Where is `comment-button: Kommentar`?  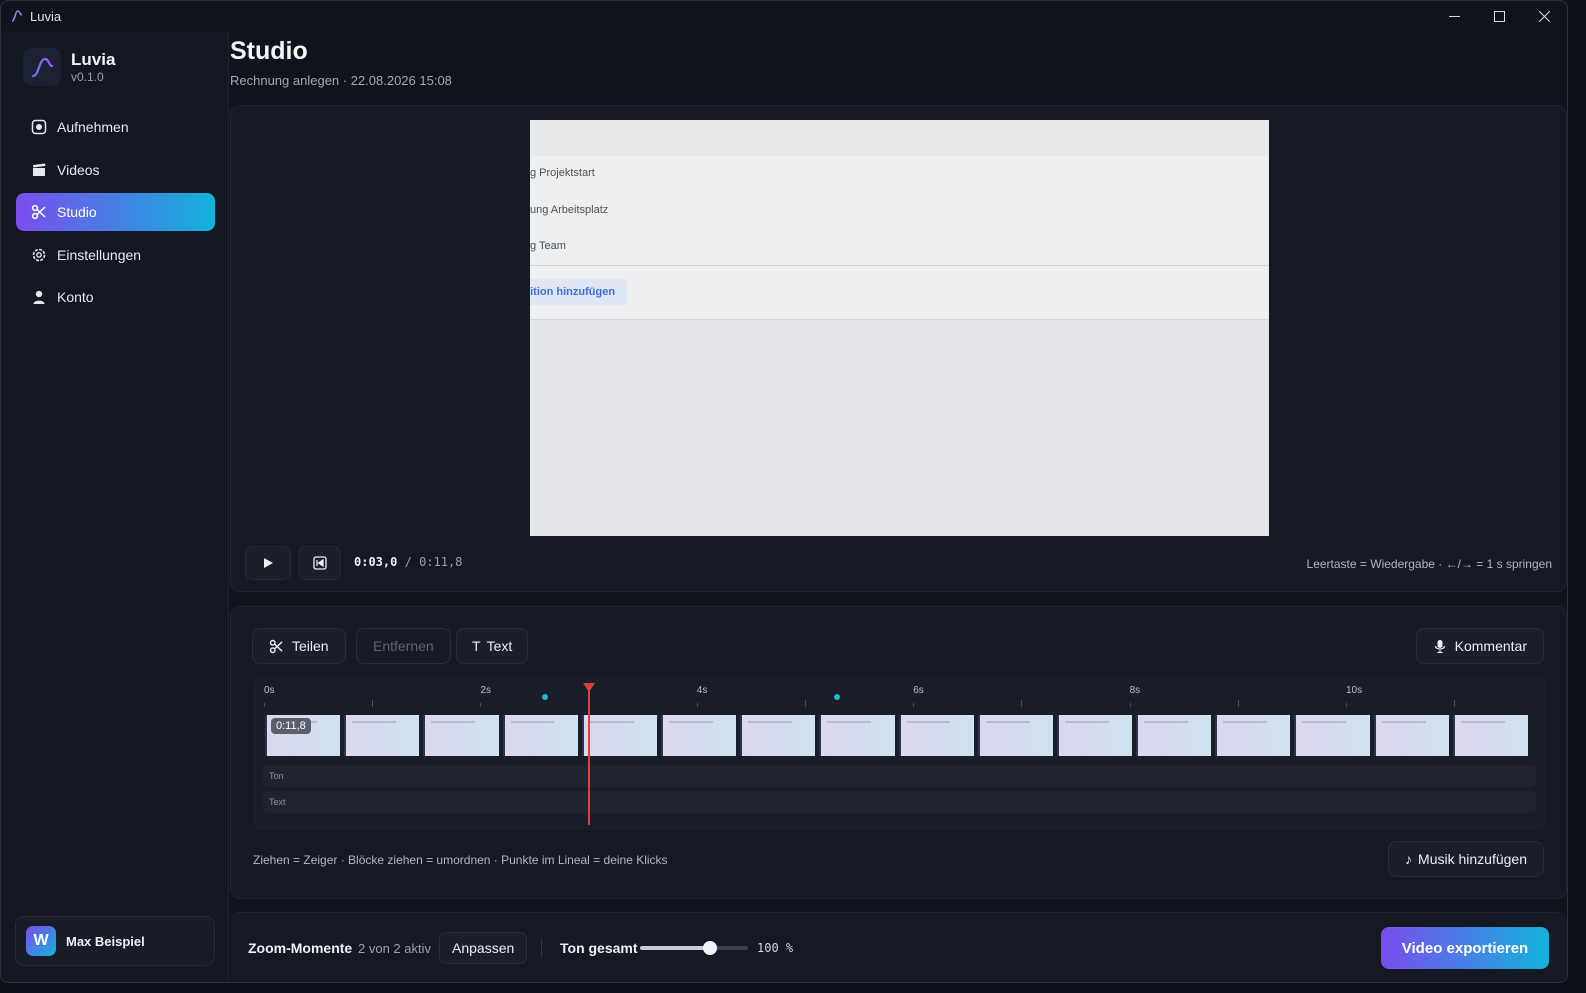 comment-button: Kommentar is located at coordinates (1479, 646).